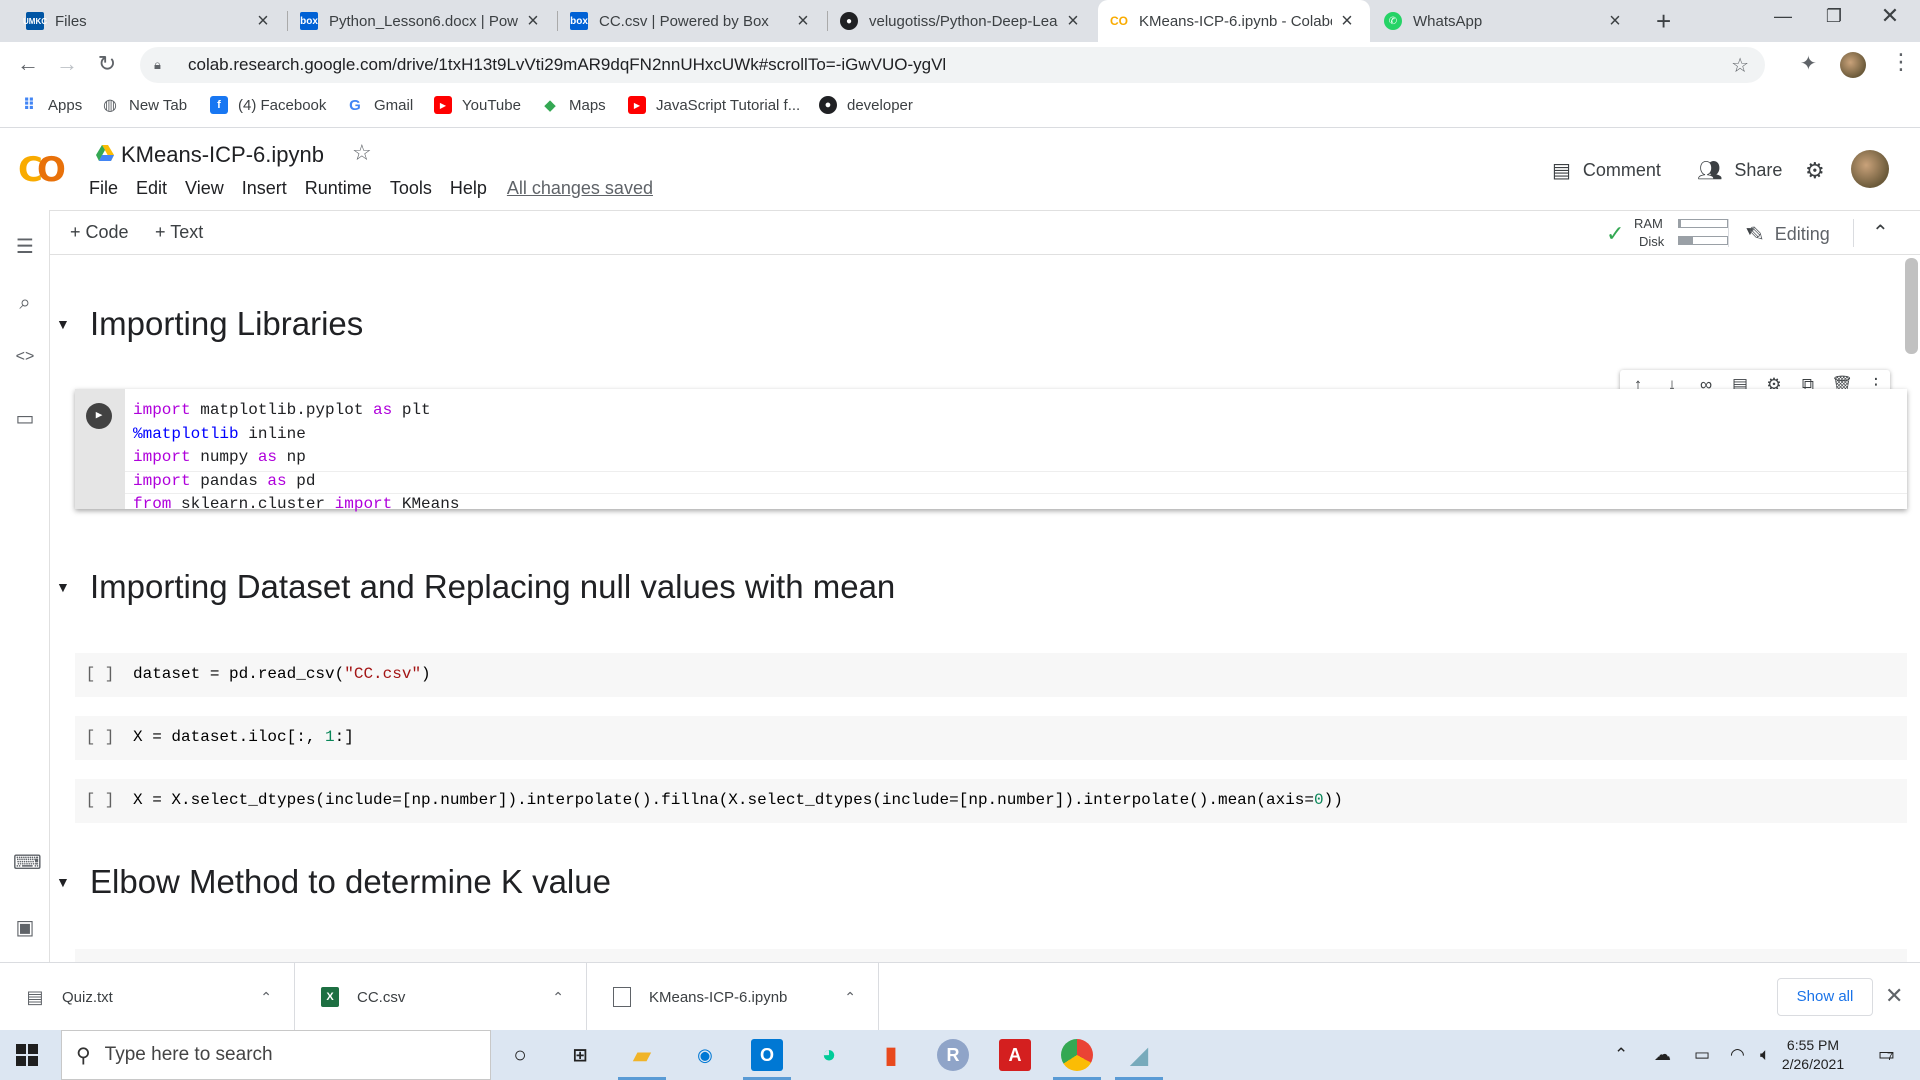  What do you see at coordinates (338, 188) in the screenshot?
I see `menu-runtime: Runtime` at bounding box center [338, 188].